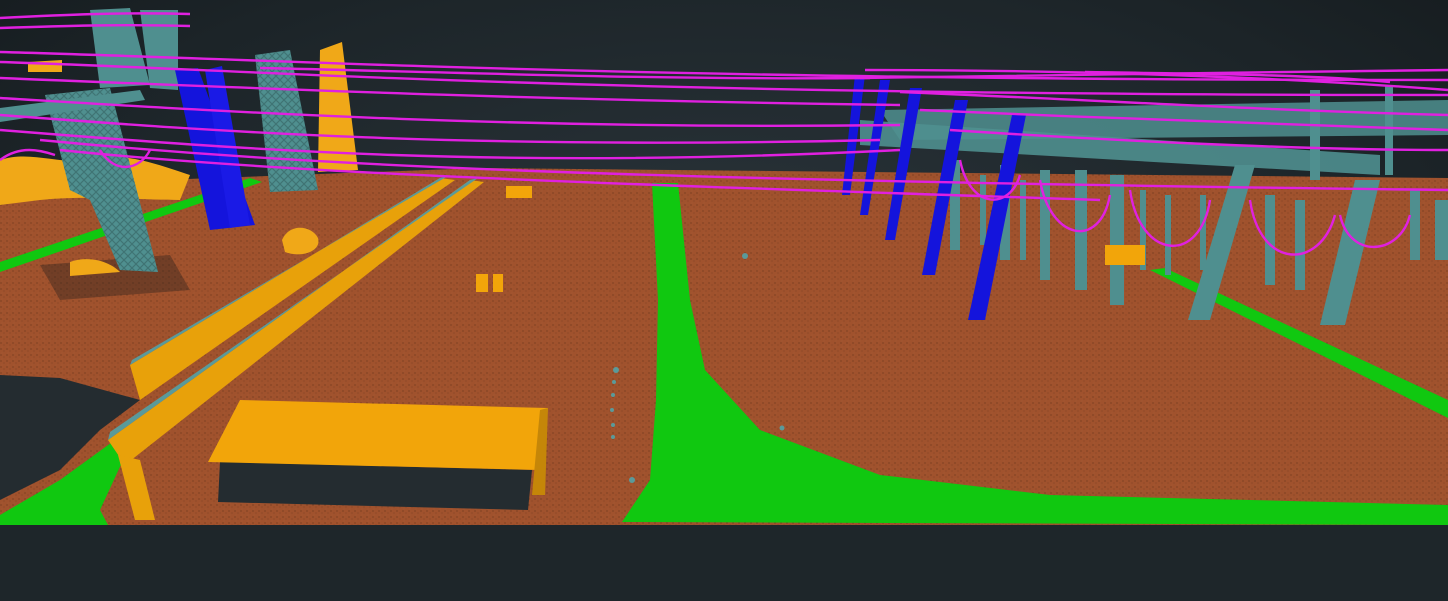  Describe the element at coordinates (724, 563) in the screenshot. I see `viewer-bottom-band` at that location.